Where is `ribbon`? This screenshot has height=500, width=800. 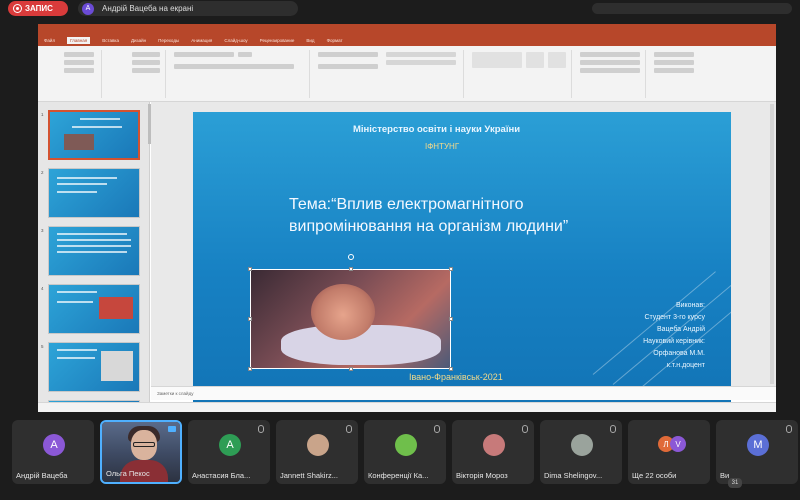 ribbon is located at coordinates (407, 74).